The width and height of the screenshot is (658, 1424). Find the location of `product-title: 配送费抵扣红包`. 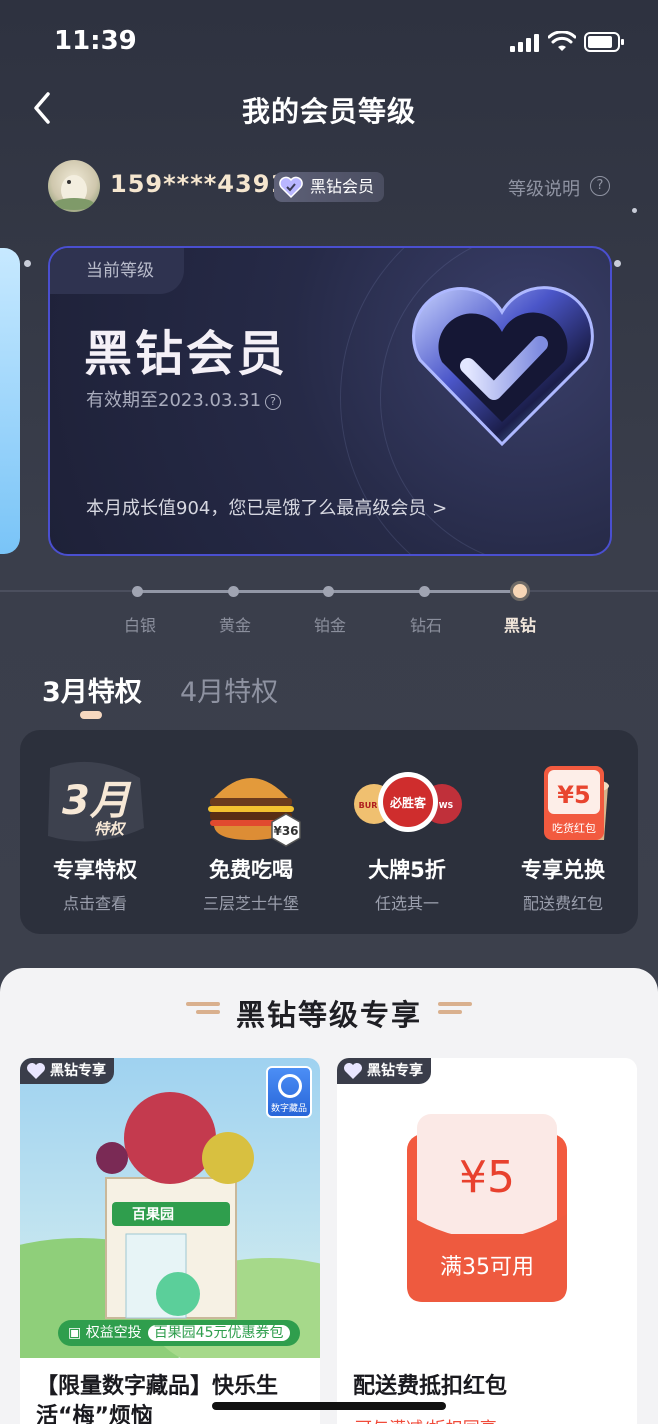

product-title: 配送费抵扣红包 is located at coordinates (430, 1386).